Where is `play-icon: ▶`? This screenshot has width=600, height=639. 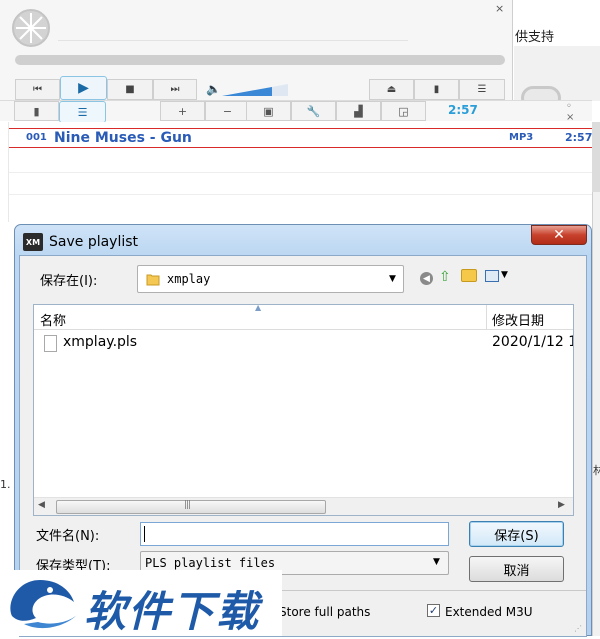 play-icon: ▶ is located at coordinates (83, 88).